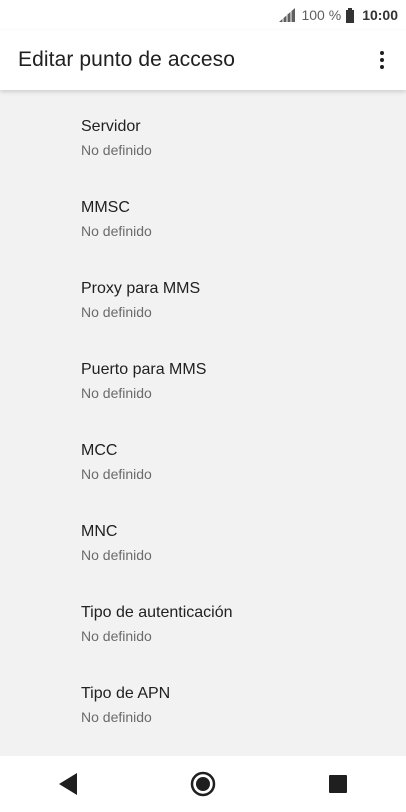  What do you see at coordinates (287, 15) in the screenshot?
I see `signal-icon` at bounding box center [287, 15].